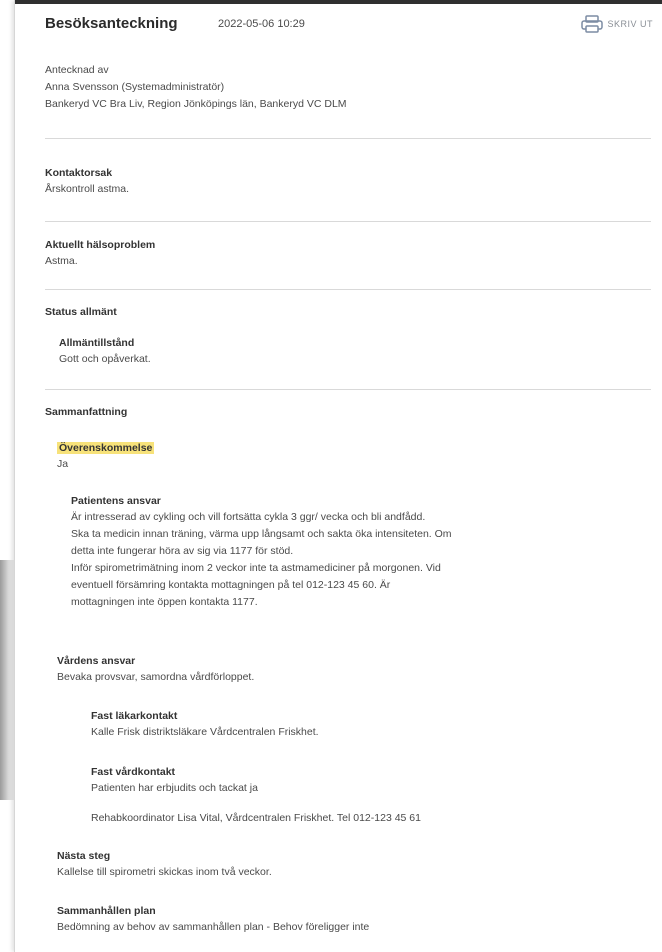  Describe the element at coordinates (338, 2) in the screenshot. I see `top-border` at that location.